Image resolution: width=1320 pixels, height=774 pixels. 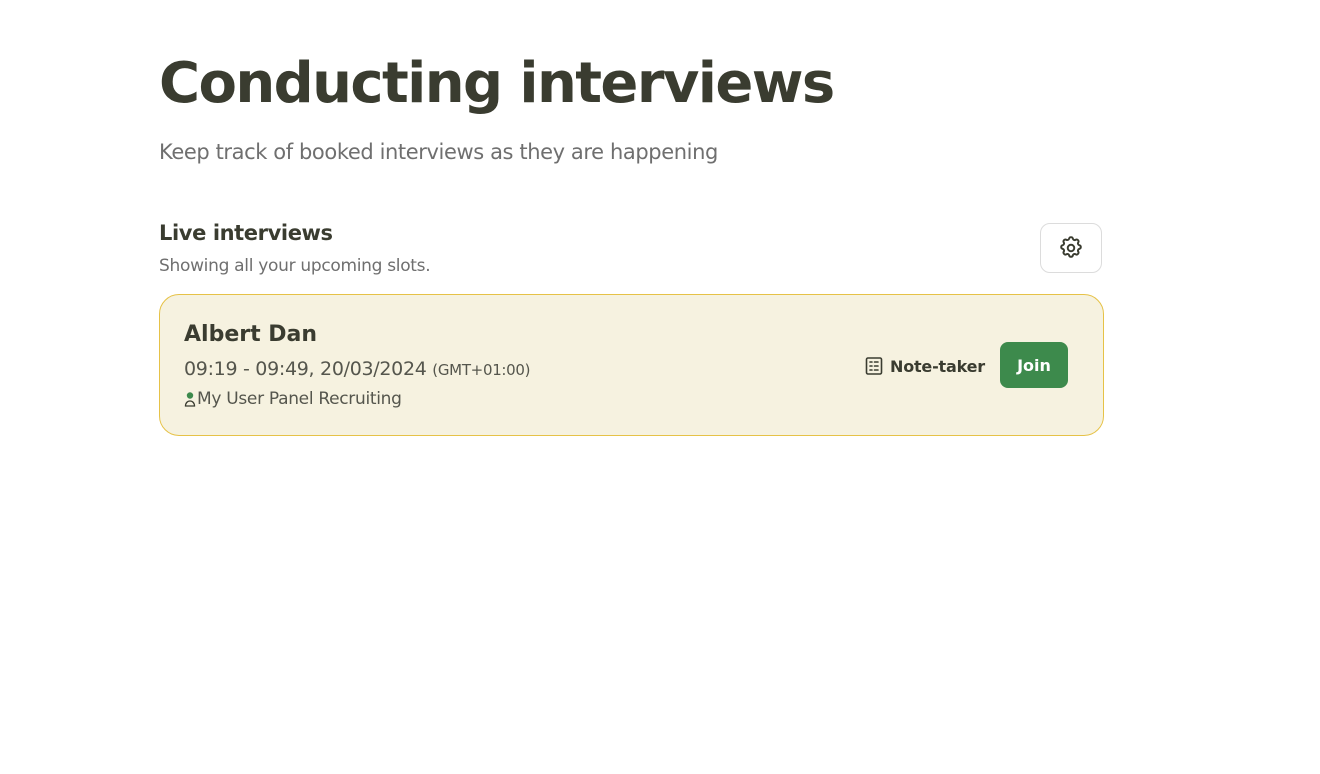 I want to click on document-icon, so click(x=874, y=366).